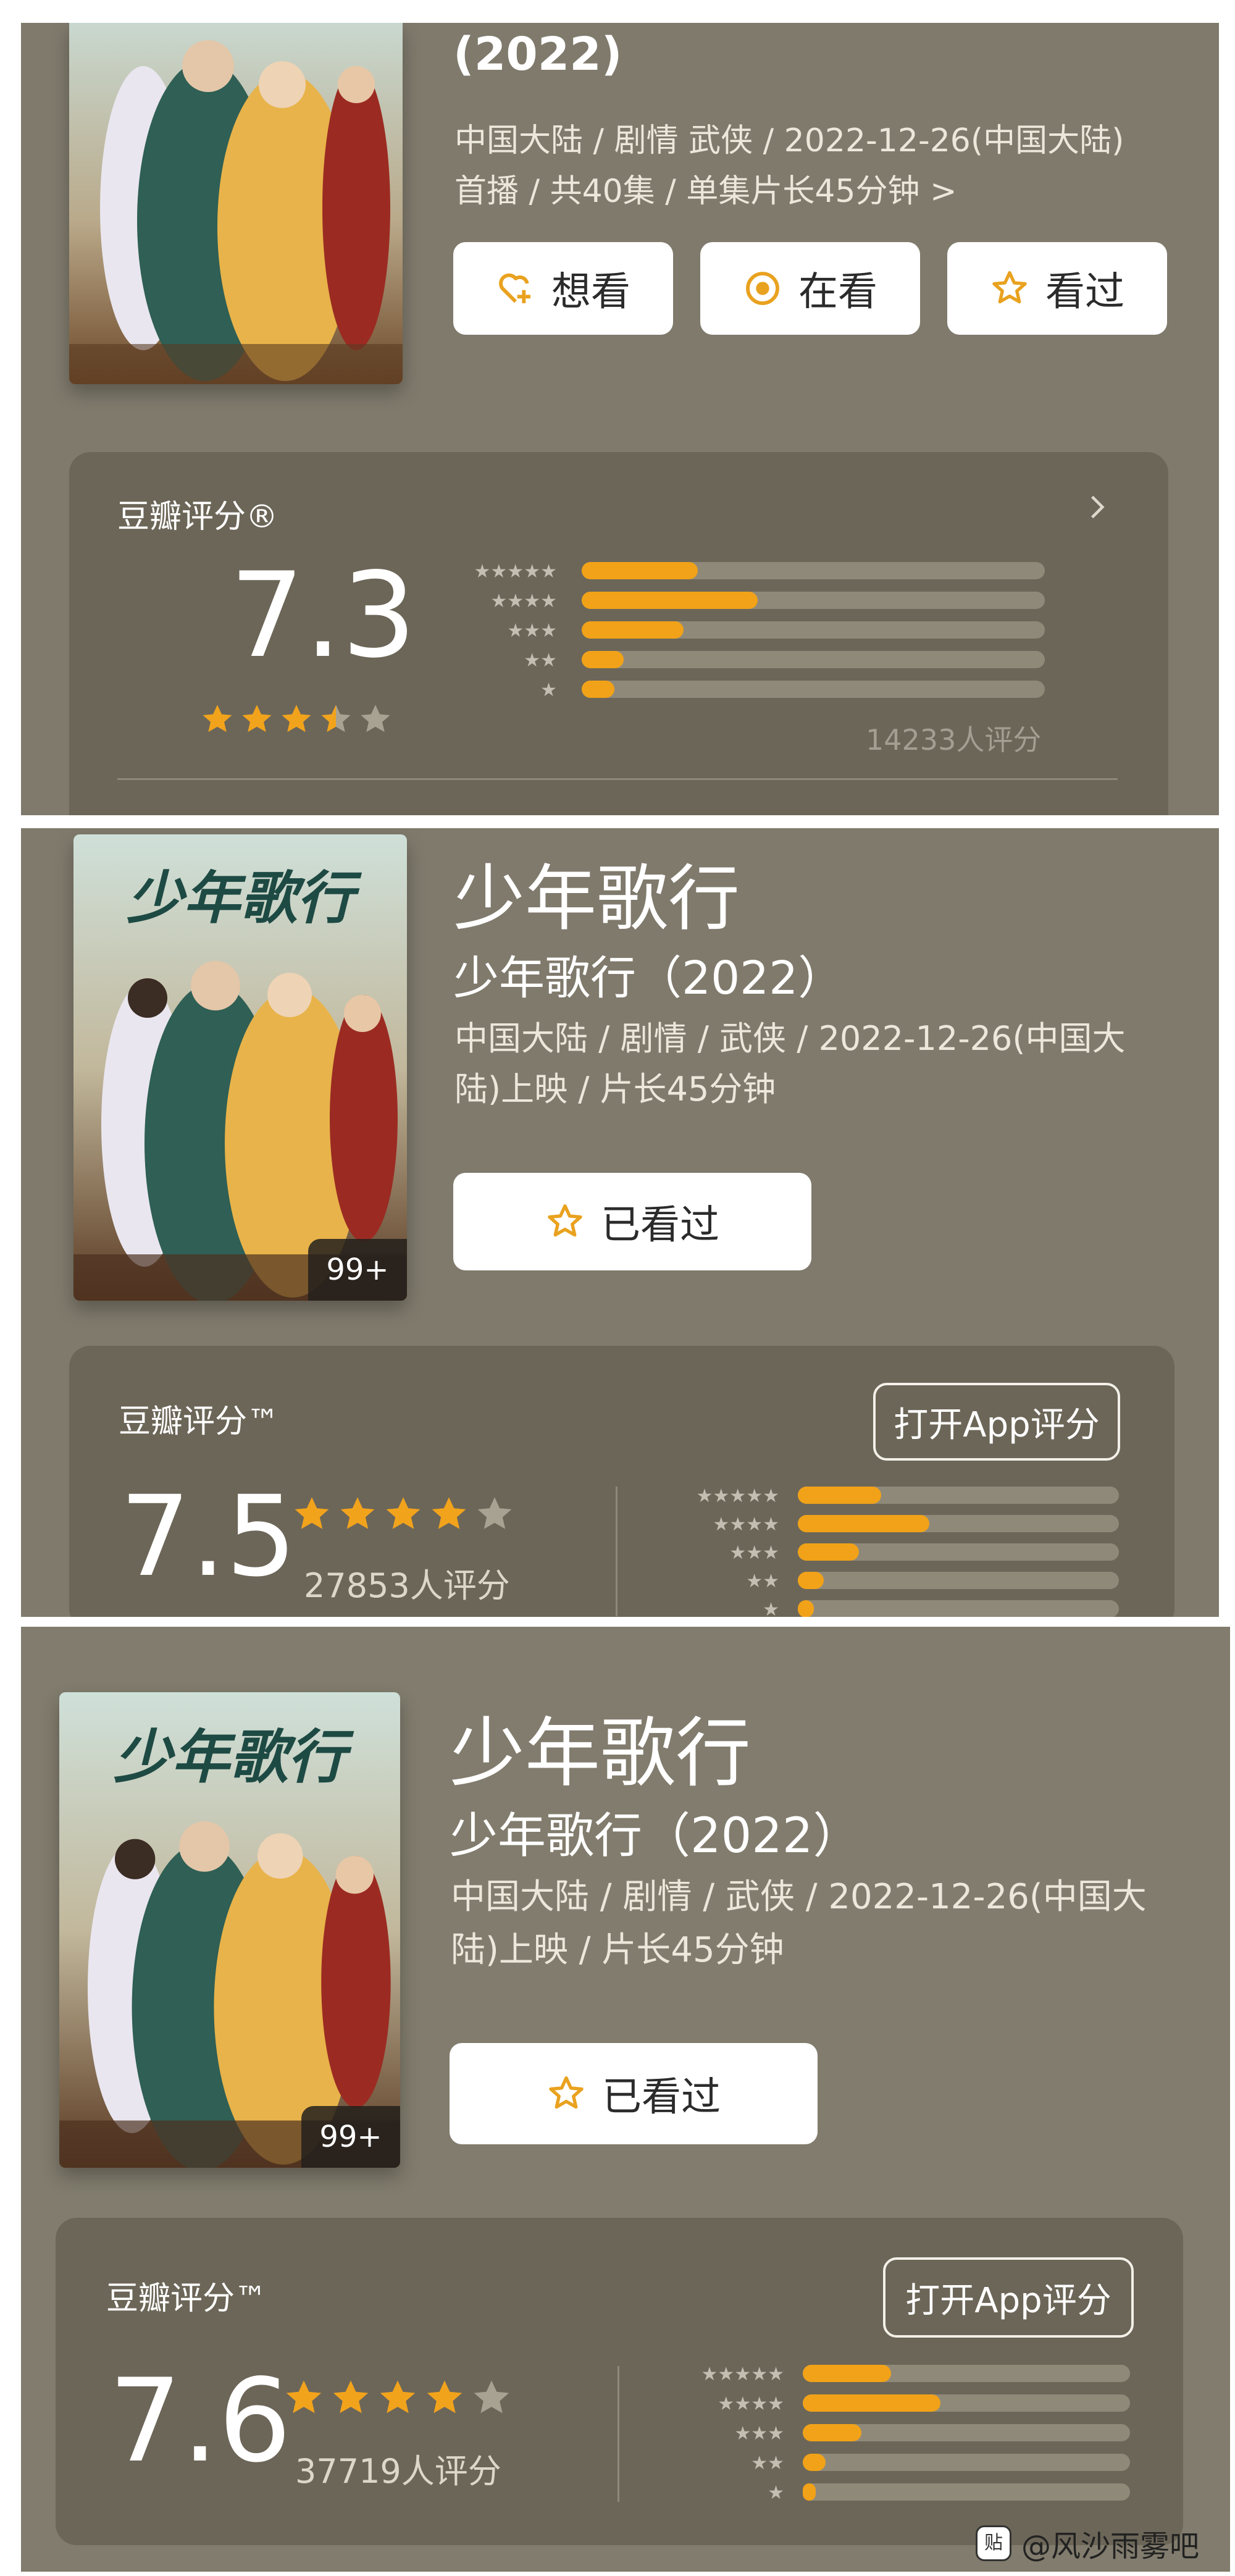 This screenshot has width=1235, height=2576. I want to click on tieba-logo: 贴, so click(994, 2543).